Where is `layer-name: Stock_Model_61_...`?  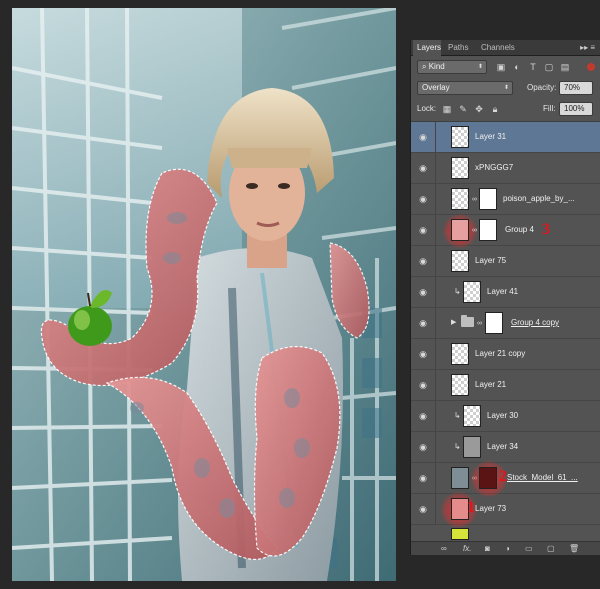 layer-name: Stock_Model_61_... is located at coordinates (542, 477).